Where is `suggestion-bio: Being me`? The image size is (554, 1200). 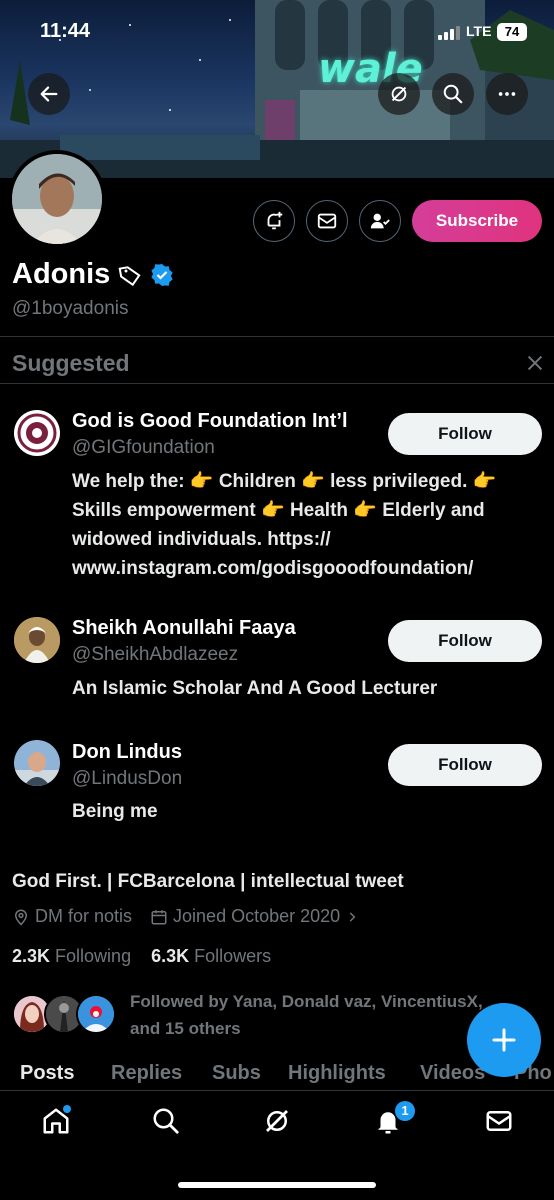
suggestion-bio: Being me is located at coordinates (115, 811).